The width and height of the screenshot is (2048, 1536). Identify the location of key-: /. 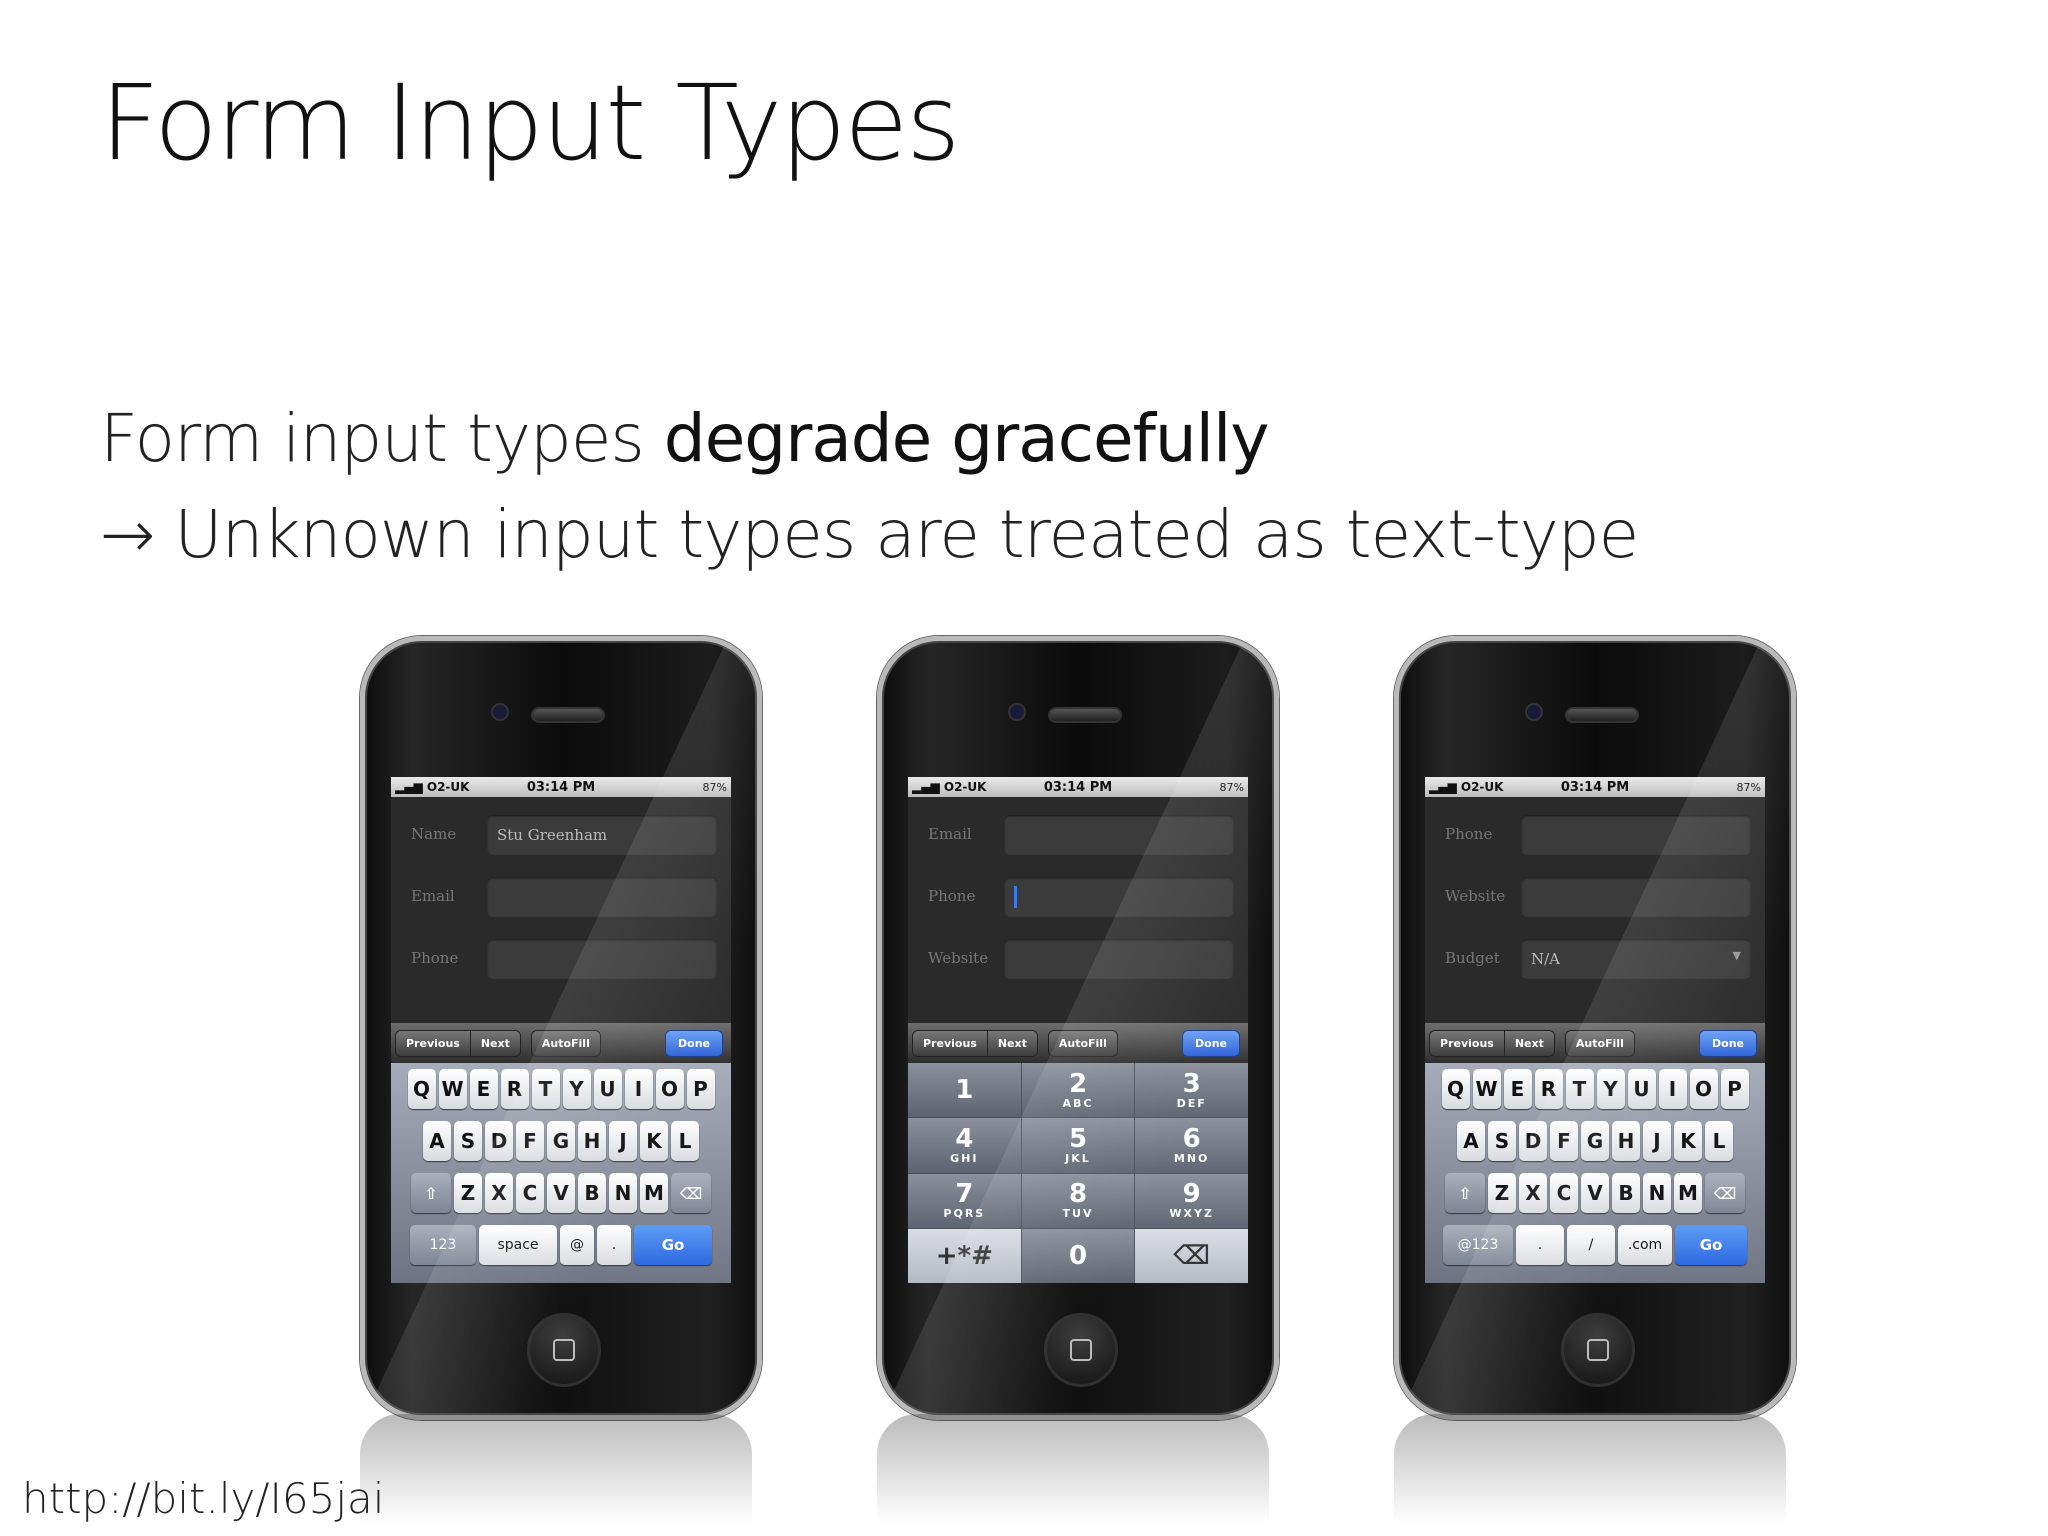
(1591, 1245).